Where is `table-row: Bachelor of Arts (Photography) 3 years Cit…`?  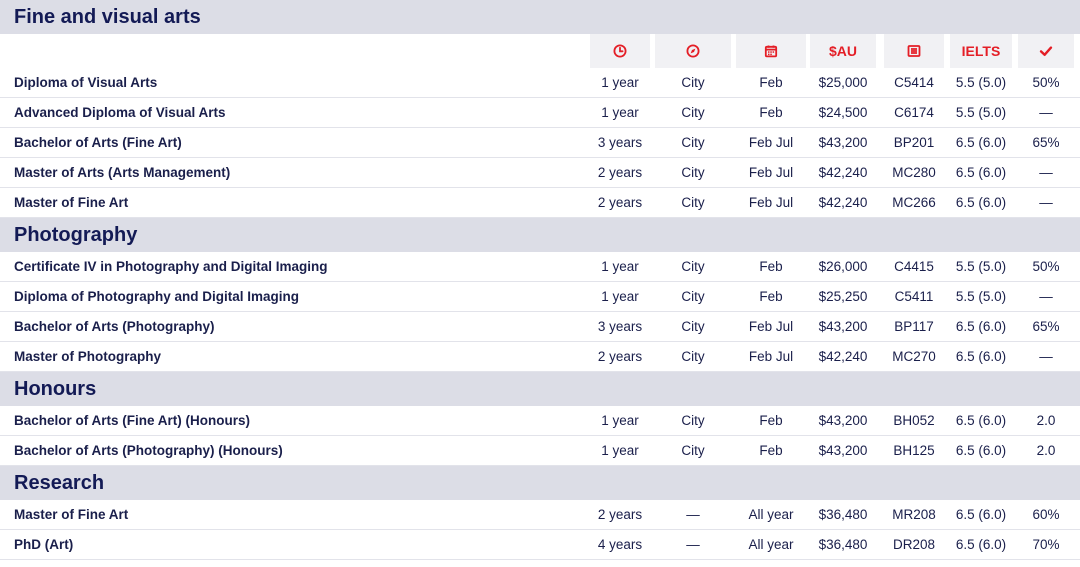 table-row: Bachelor of Arts (Photography) 3 years Cit… is located at coordinates (540, 327).